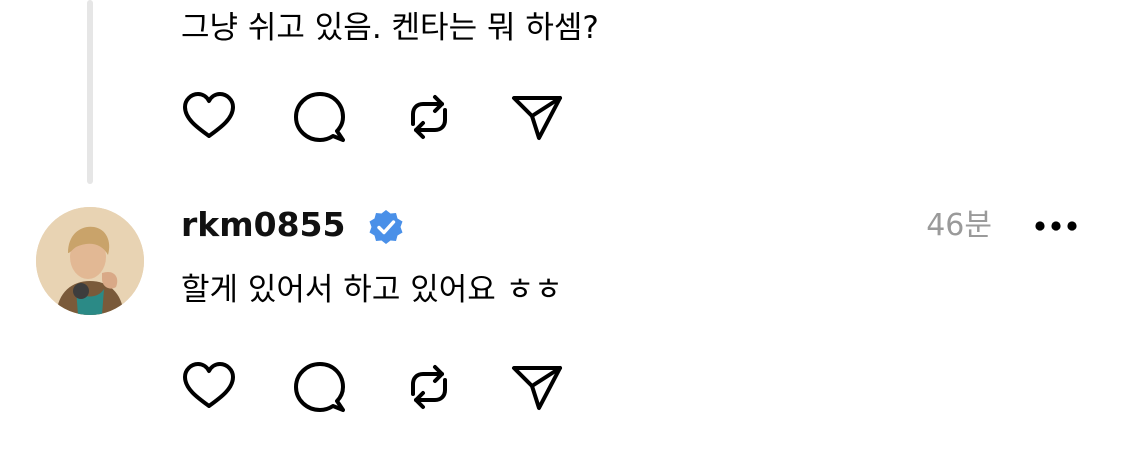  I want to click on timestamp: 46분, so click(959, 225).